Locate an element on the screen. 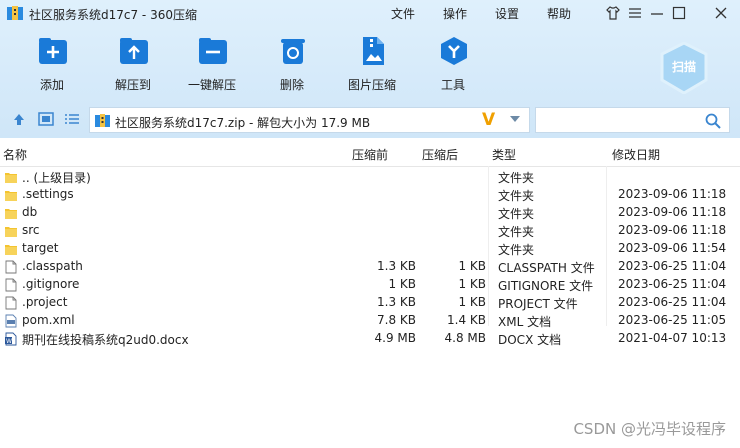 The height and width of the screenshot is (448, 740). file-row: target 文件夹 2023-09-06 11:54 is located at coordinates (370, 248).